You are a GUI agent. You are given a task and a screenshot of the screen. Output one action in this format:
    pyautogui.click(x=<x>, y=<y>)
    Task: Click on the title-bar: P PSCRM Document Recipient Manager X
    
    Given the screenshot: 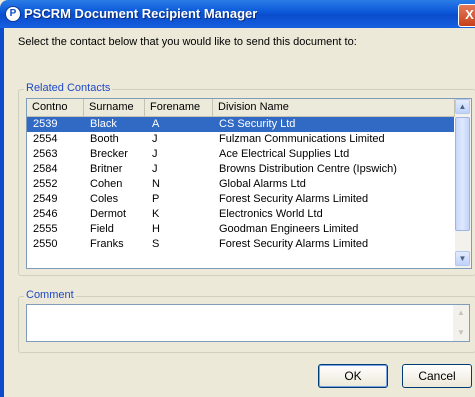 What is the action you would take?
    pyautogui.click(x=237, y=14)
    